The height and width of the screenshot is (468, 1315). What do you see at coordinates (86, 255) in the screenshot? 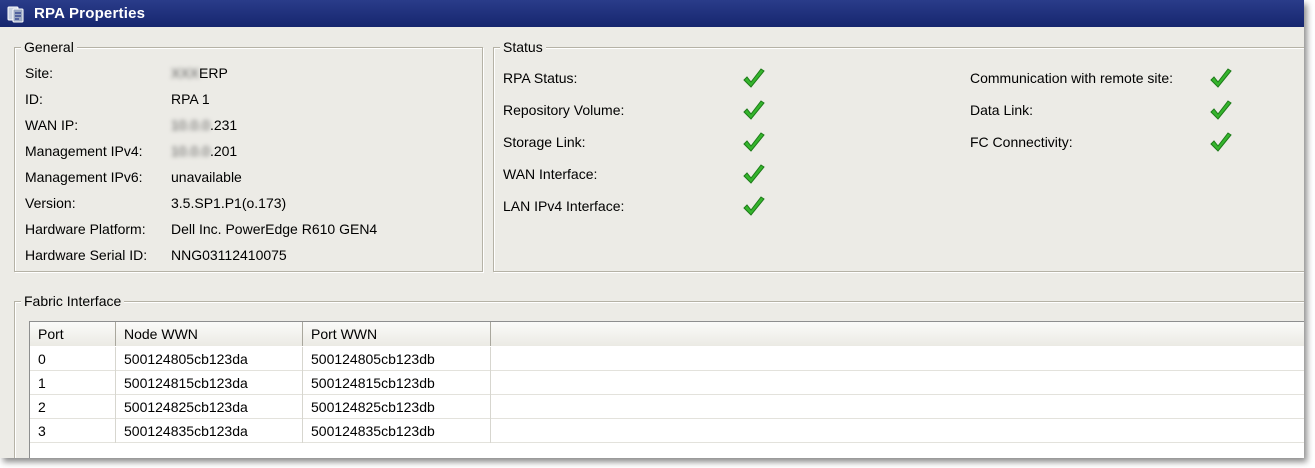
I see `hardware-serial-label: Hardware Serial ID:` at bounding box center [86, 255].